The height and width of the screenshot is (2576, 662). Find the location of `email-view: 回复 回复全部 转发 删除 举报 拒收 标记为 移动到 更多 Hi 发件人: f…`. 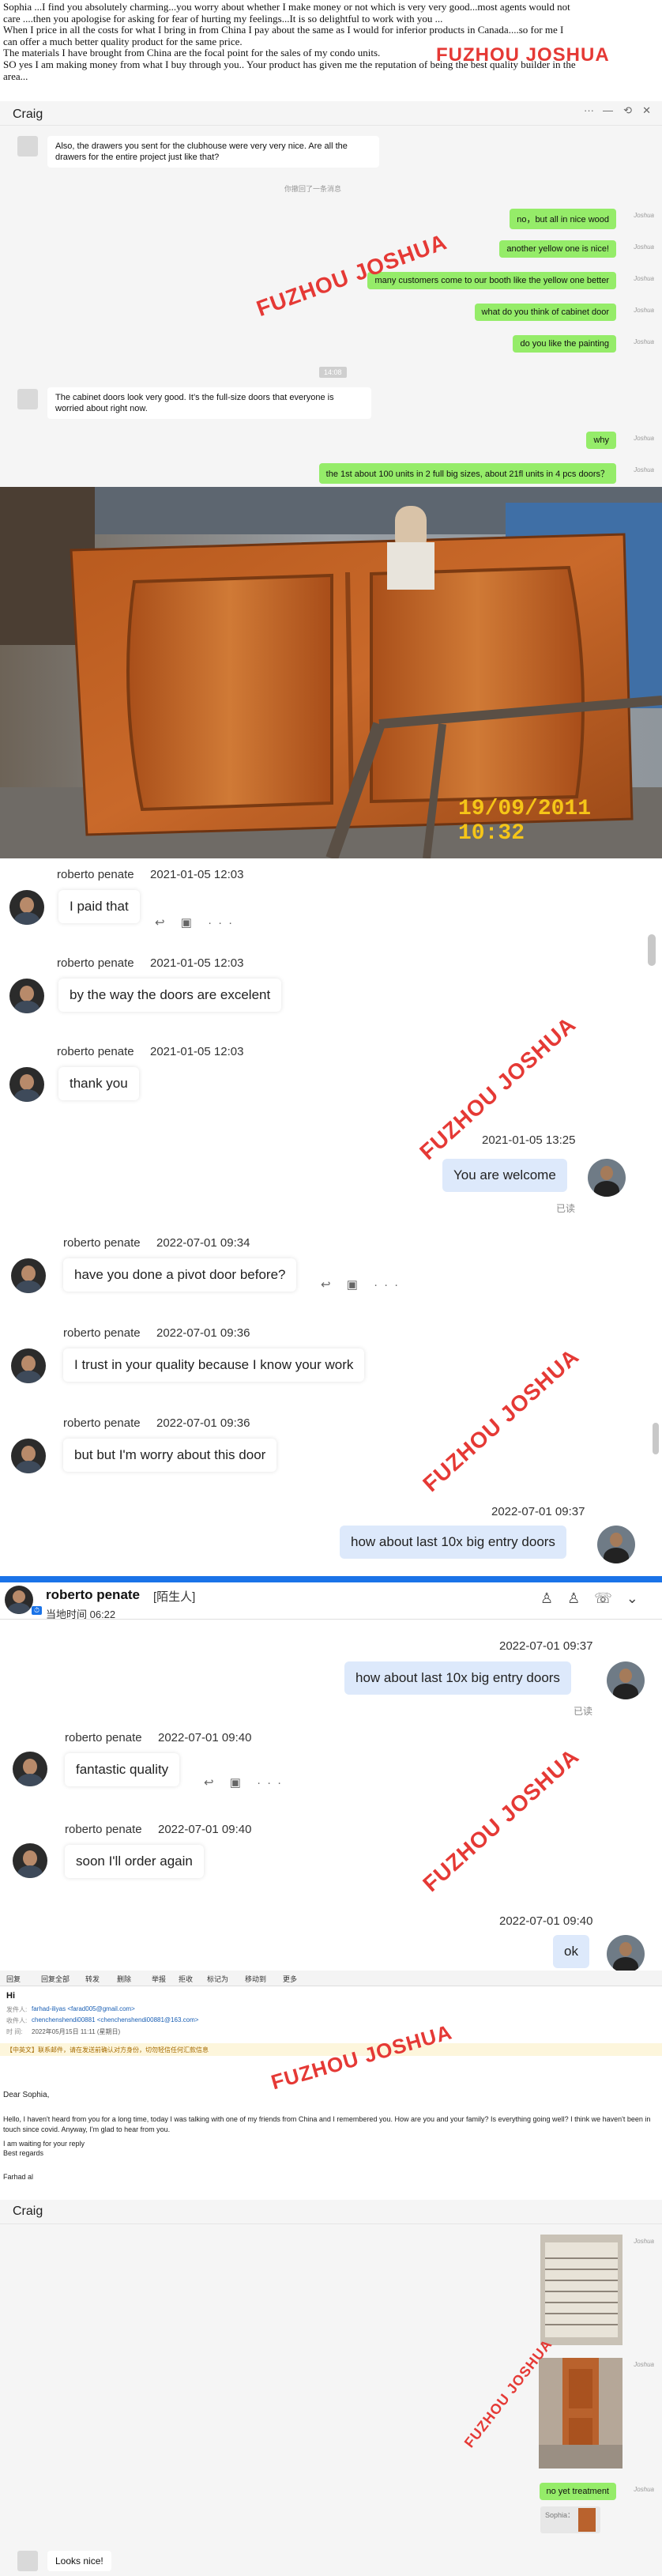

email-view: 回复 回复全部 转发 删除 举报 拒收 标记为 移动到 更多 Hi 发件人: f… is located at coordinates (331, 2085).